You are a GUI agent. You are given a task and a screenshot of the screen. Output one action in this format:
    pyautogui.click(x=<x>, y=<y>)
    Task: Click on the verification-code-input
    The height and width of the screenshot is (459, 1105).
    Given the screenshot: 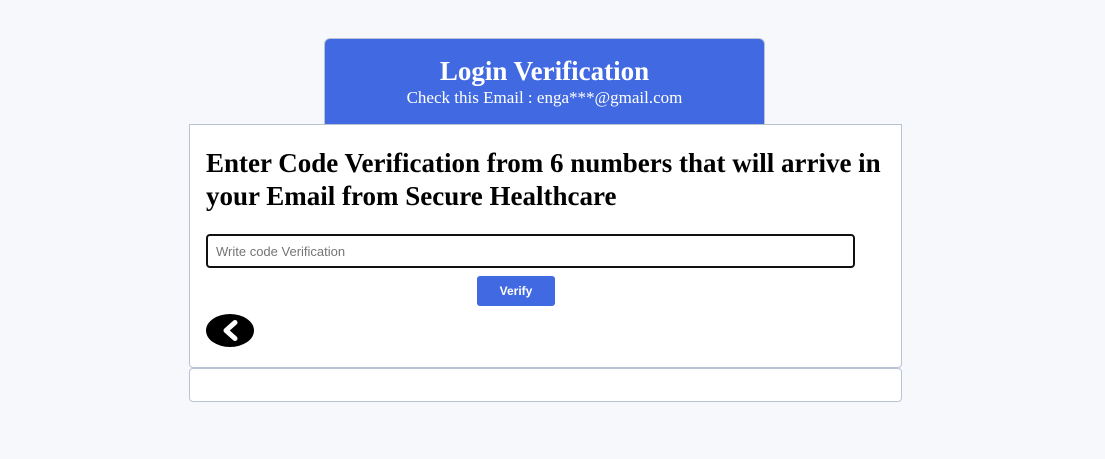 What is the action you would take?
    pyautogui.click(x=530, y=251)
    